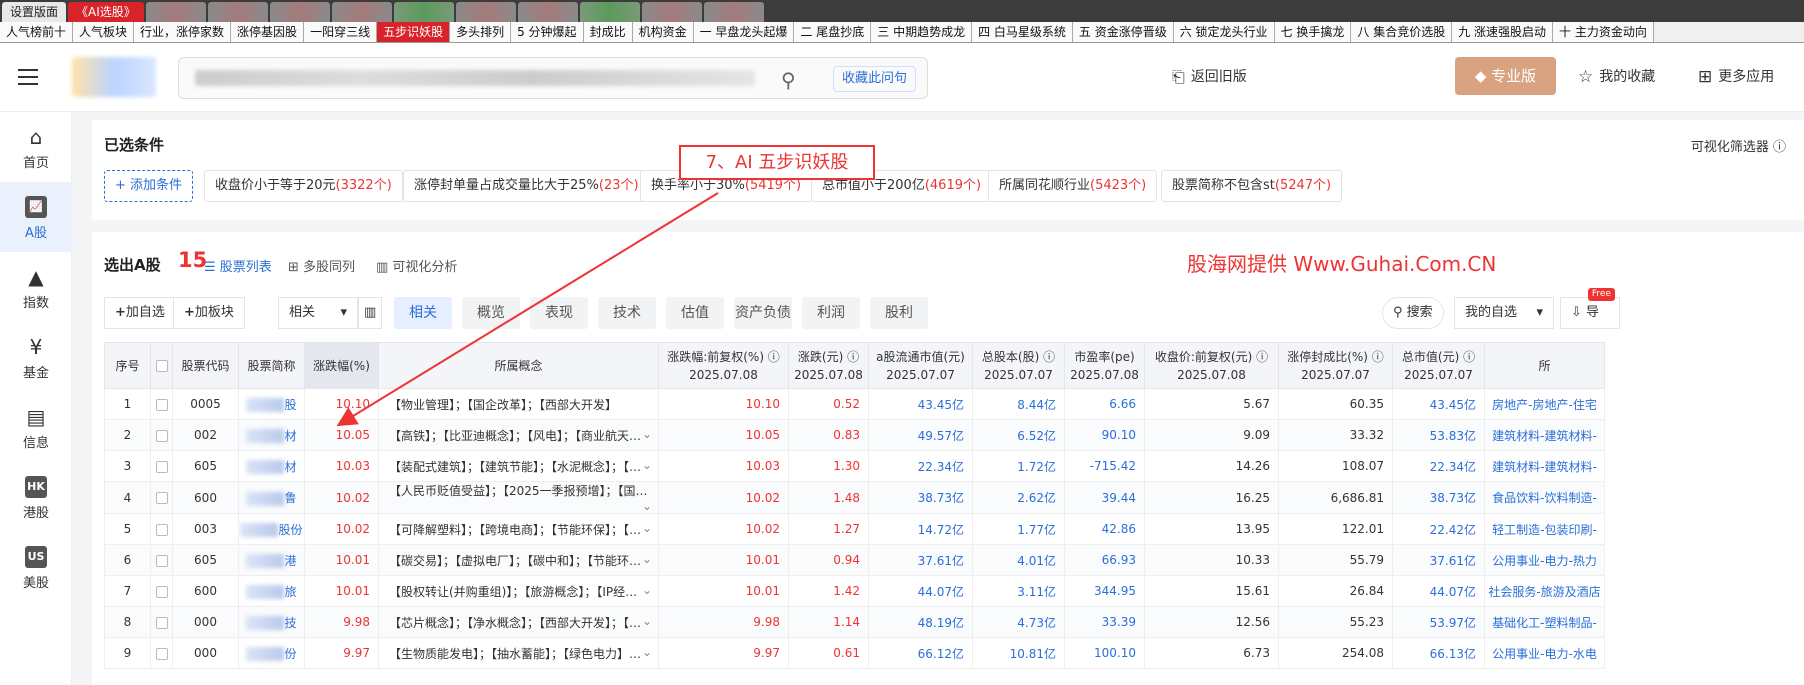 The width and height of the screenshot is (1804, 685). Describe the element at coordinates (416, 265) in the screenshot. I see `tab-visual-analysis: ▥ 可视化分析` at that location.